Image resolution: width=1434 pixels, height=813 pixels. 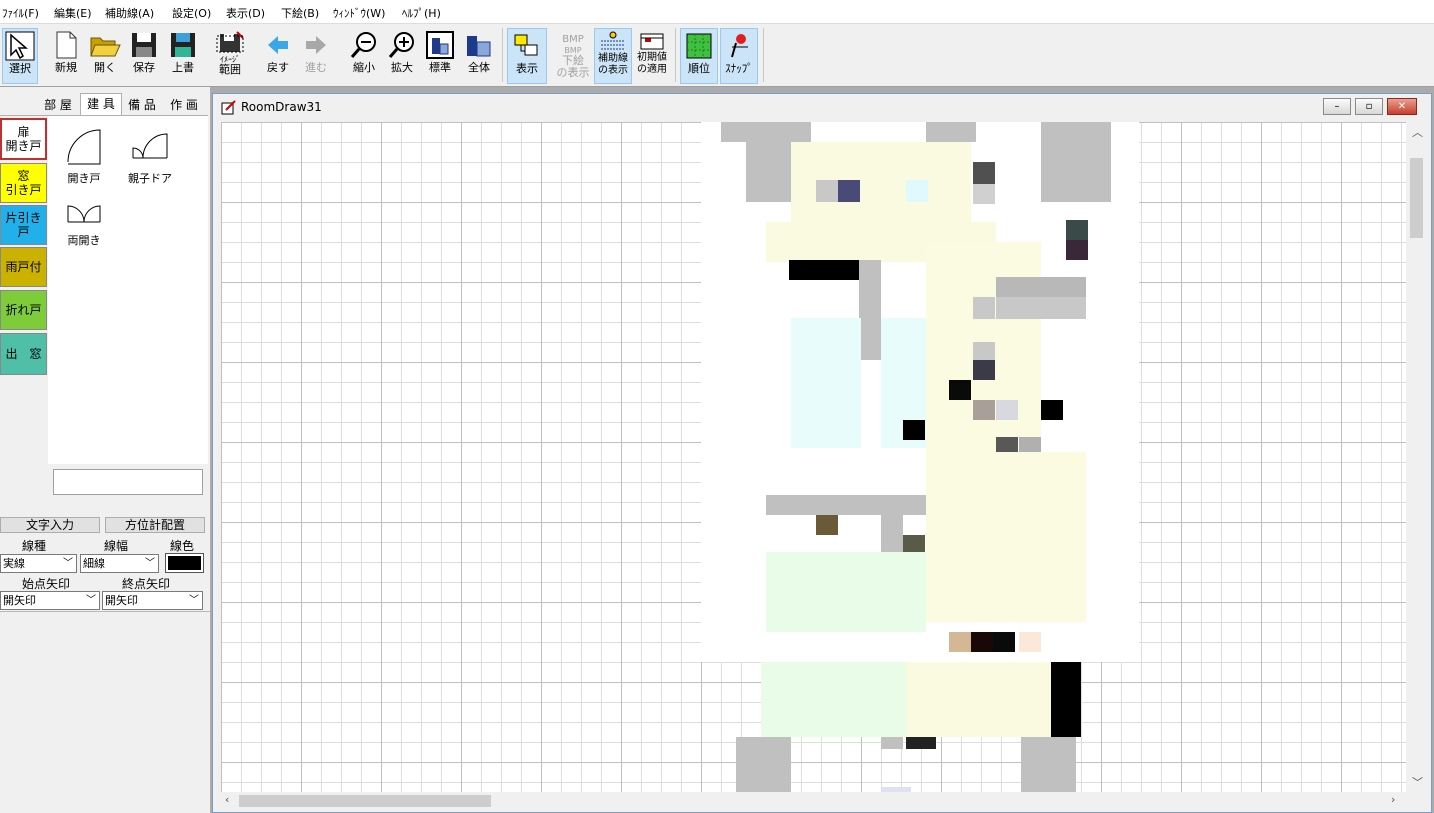 What do you see at coordinates (613, 56) in the screenshot?
I see `guide-display-button: 補助線 の表示` at bounding box center [613, 56].